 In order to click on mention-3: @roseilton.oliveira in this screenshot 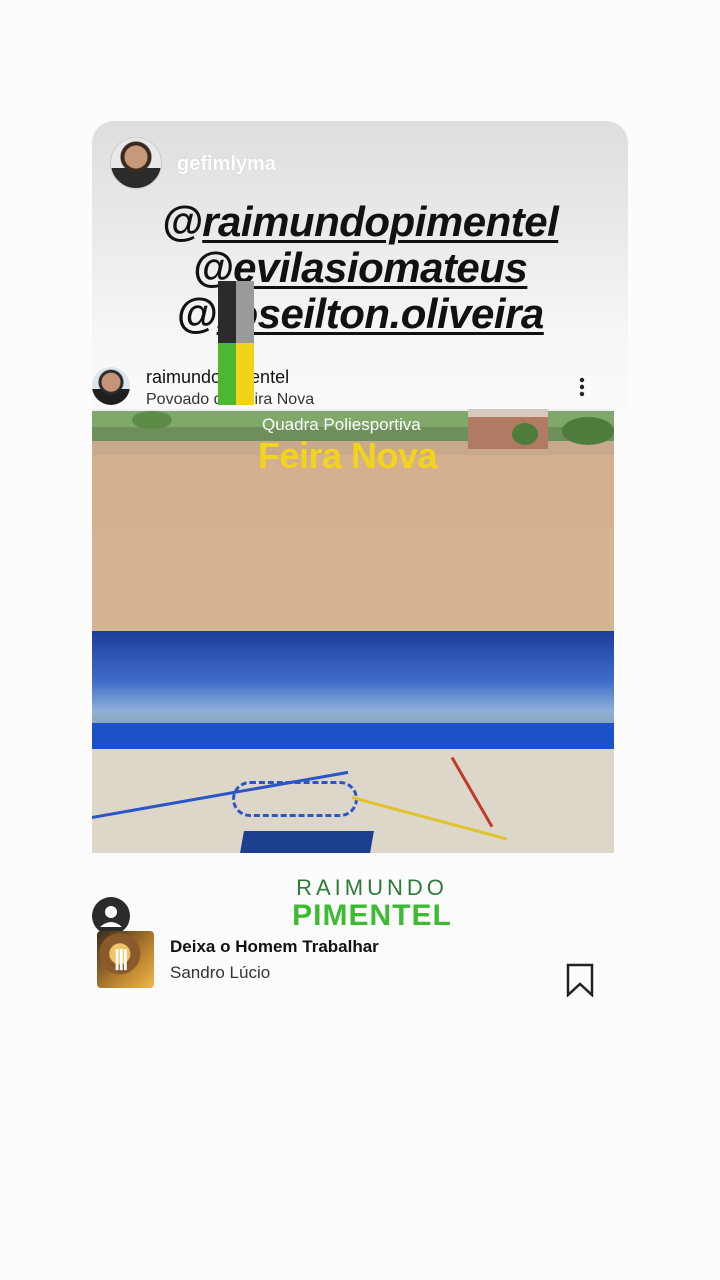, I will do `click(360, 314)`.